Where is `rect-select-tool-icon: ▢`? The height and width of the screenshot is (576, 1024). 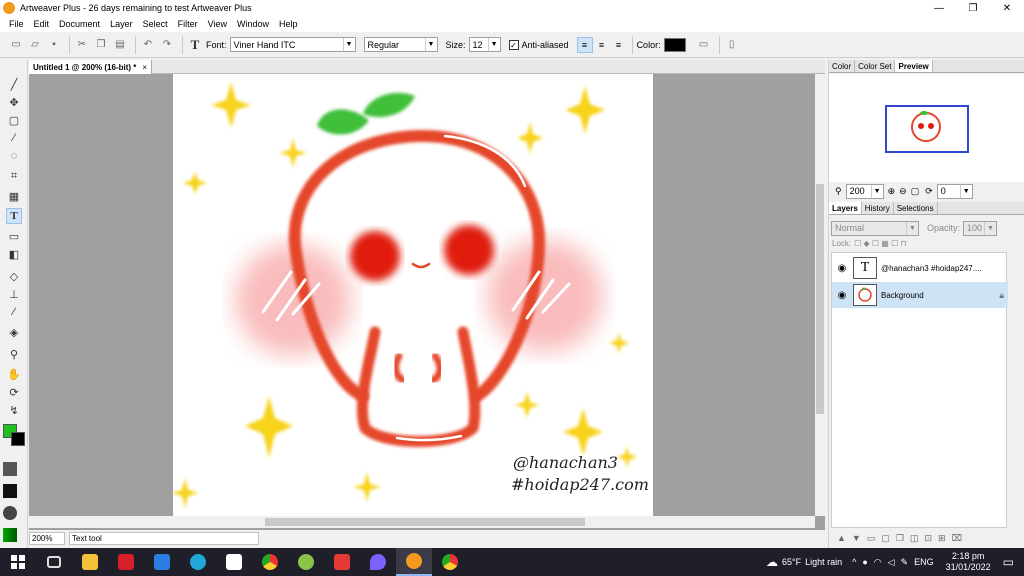
rect-select-tool-icon: ▢ is located at coordinates (14, 120).